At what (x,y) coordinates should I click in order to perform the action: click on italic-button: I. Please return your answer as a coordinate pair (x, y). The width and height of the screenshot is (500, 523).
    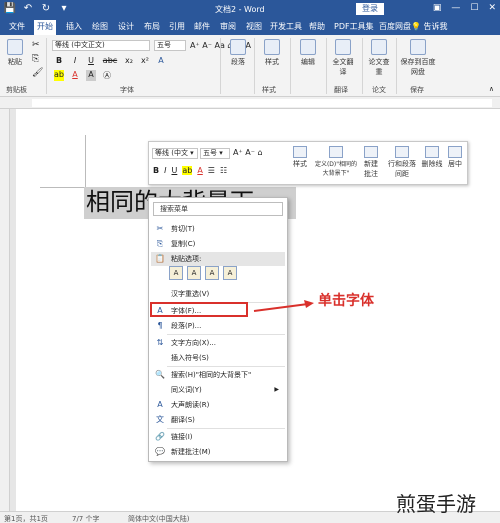
    Looking at the image, I should click on (75, 60).